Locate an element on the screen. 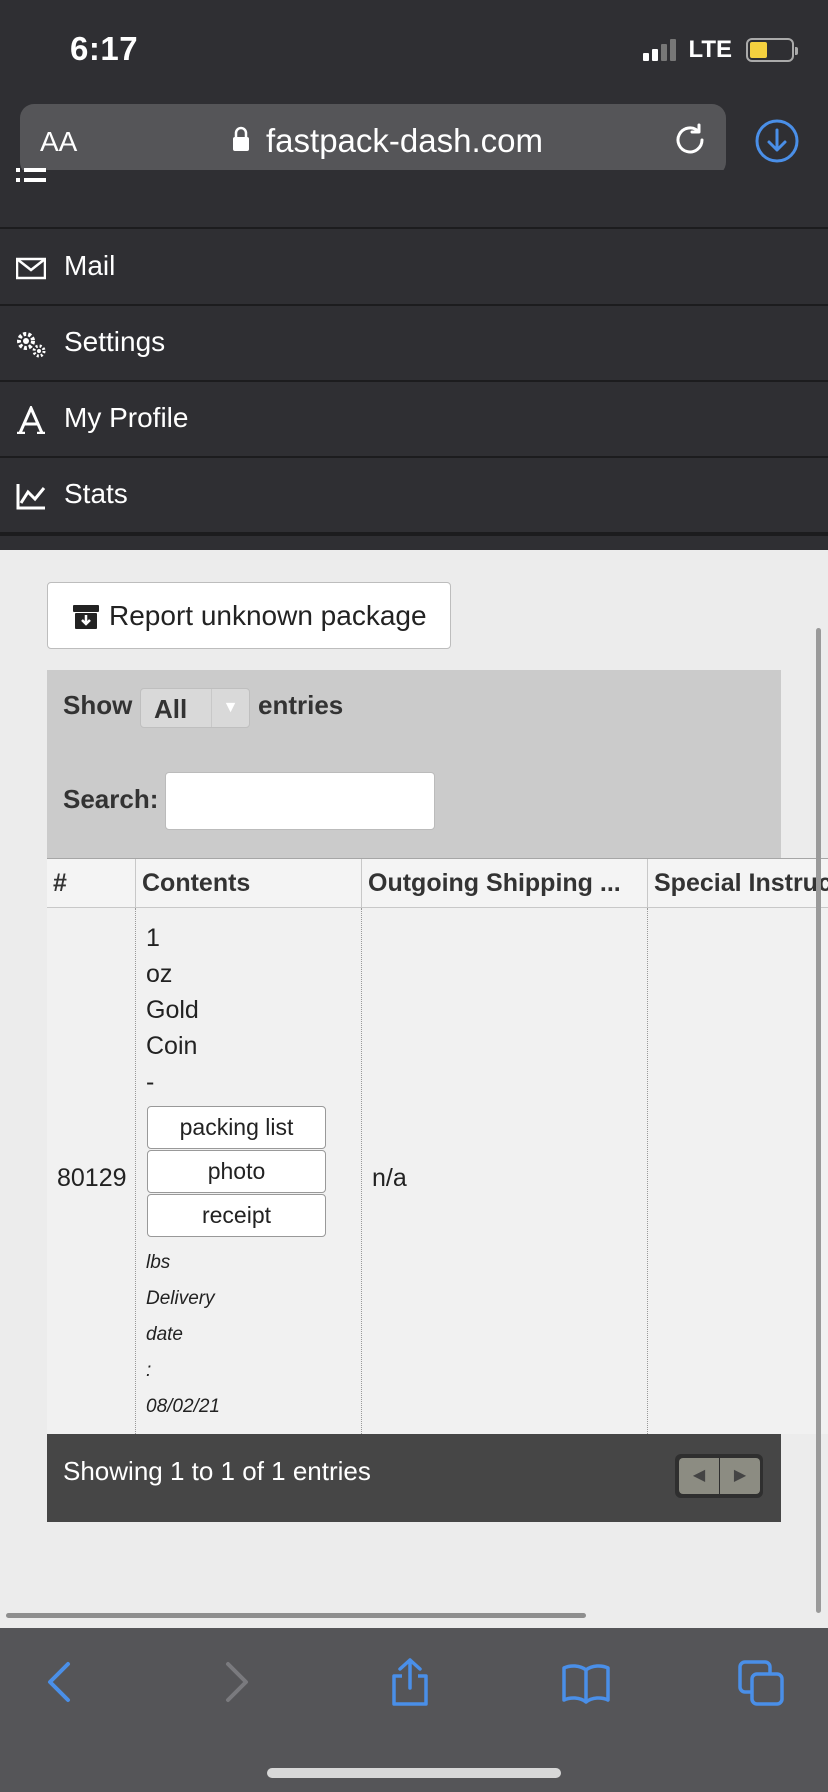  delivery-date: 08/02/21 is located at coordinates (183, 1406).